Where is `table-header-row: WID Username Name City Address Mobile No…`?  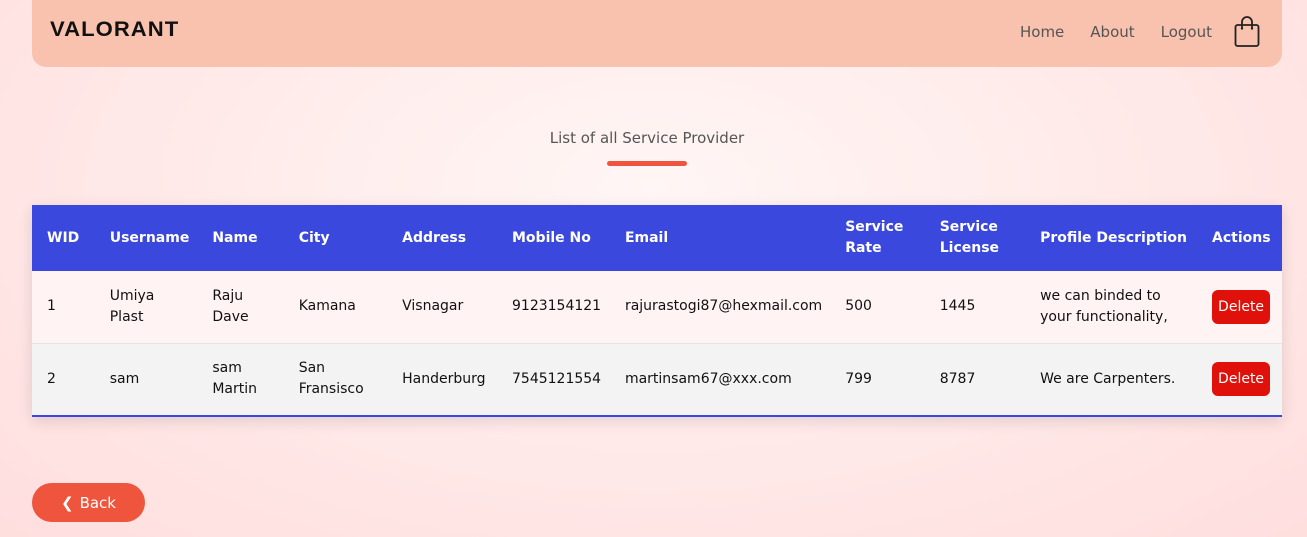 table-header-row: WID Username Name City Address Mobile No… is located at coordinates (657, 238).